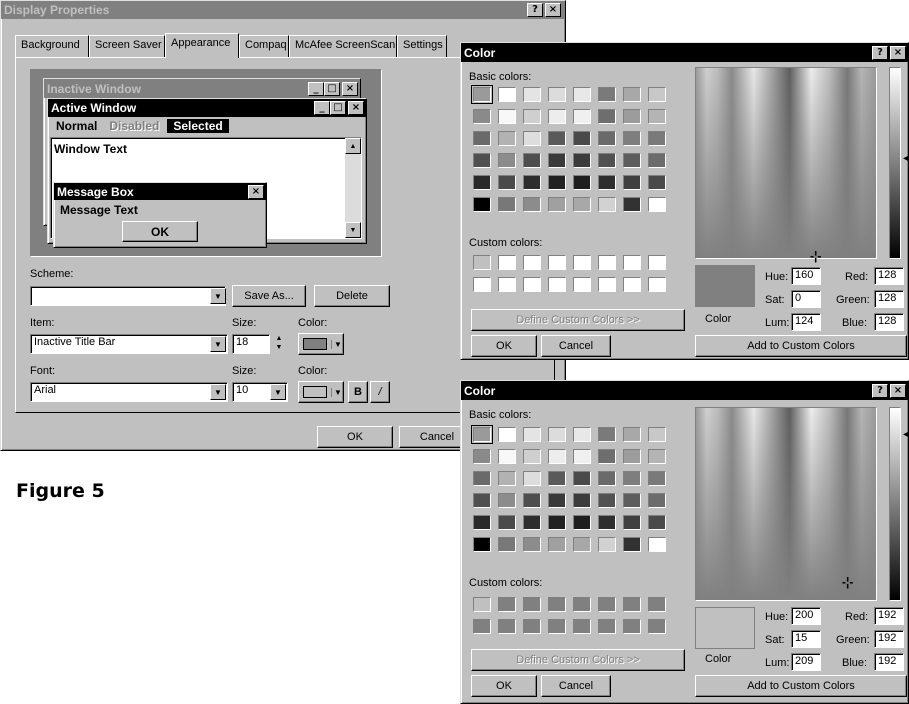  Describe the element at coordinates (806, 639) in the screenshot. I see `sat-input: 15` at that location.